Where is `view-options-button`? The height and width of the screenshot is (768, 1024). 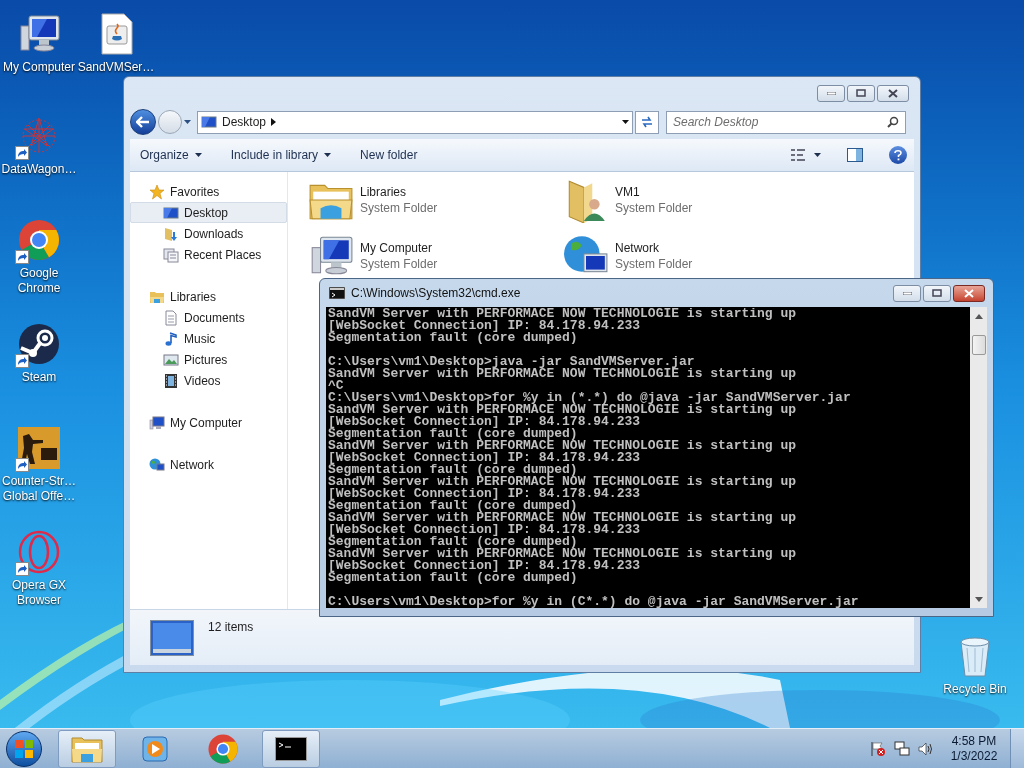
view-options-button is located at coordinates (805, 155).